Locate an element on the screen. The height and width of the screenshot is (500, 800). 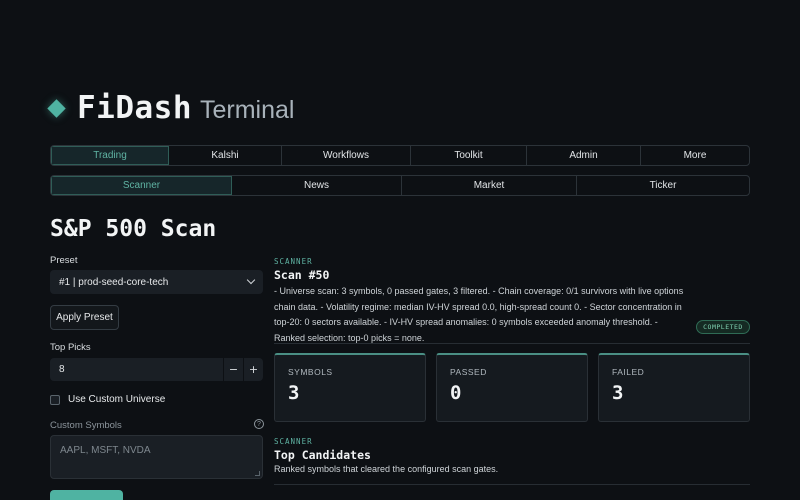
tab-kalshi: Kalshi is located at coordinates (225, 155).